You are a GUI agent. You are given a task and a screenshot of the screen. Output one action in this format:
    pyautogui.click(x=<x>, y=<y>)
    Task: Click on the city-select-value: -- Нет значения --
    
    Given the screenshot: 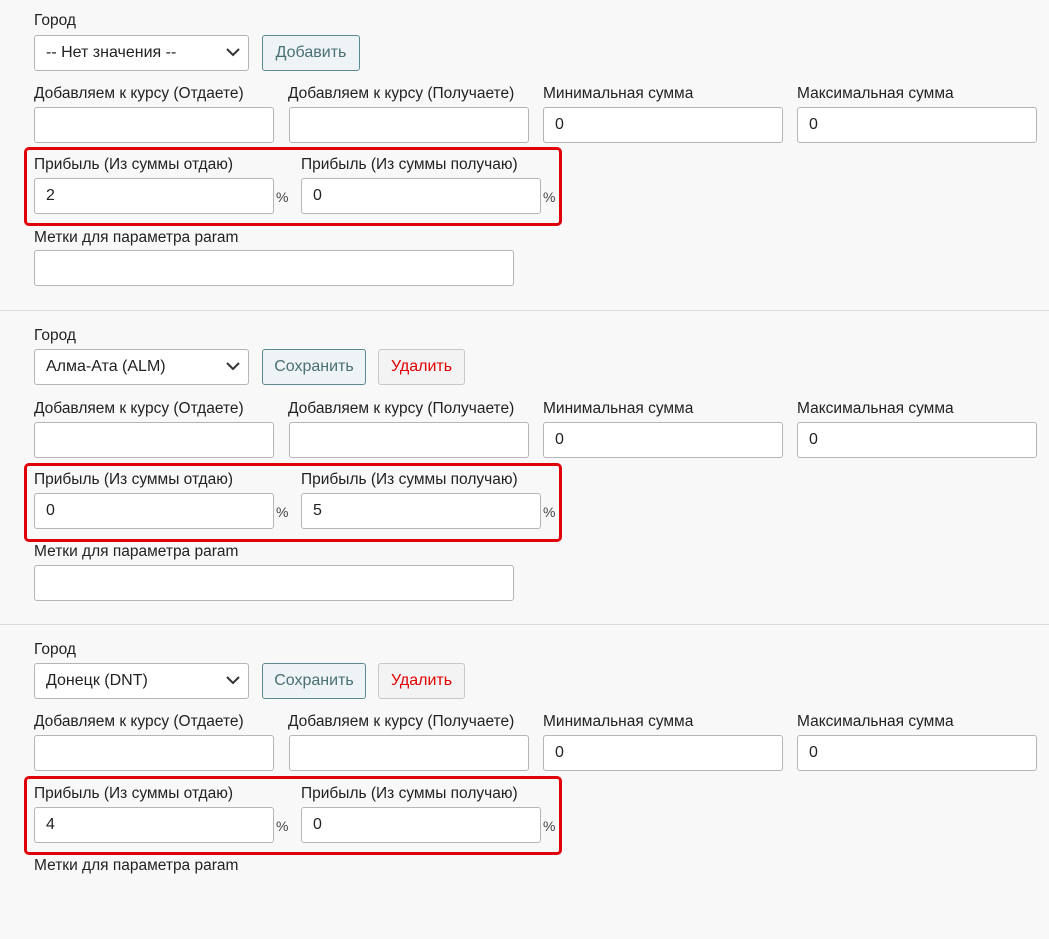 What is the action you would take?
    pyautogui.click(x=111, y=52)
    